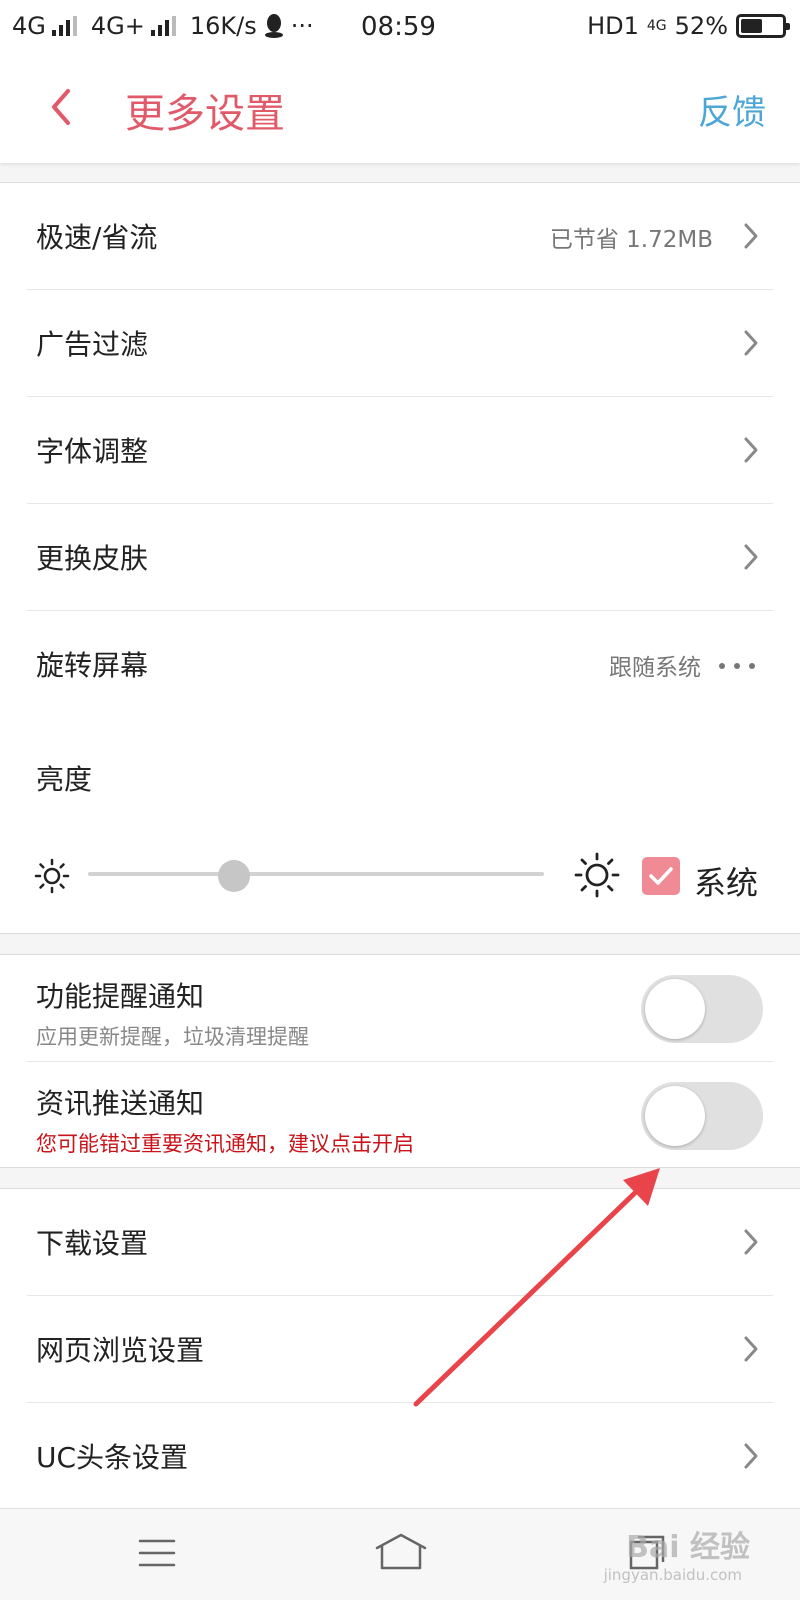  What do you see at coordinates (613, 26) in the screenshot?
I see `hd-label: HD1` at bounding box center [613, 26].